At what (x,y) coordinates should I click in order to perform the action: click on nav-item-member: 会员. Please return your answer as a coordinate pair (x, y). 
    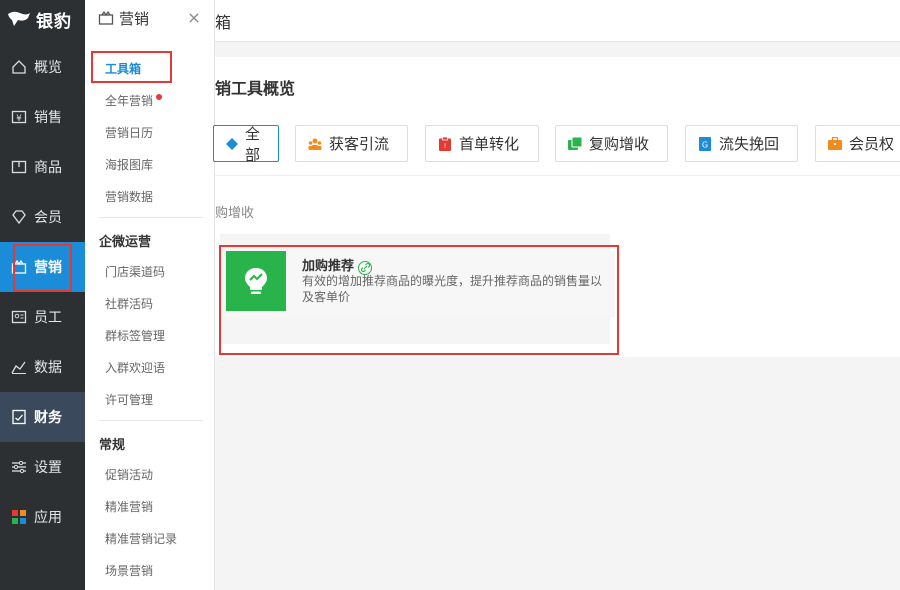
    Looking at the image, I should click on (42, 217).